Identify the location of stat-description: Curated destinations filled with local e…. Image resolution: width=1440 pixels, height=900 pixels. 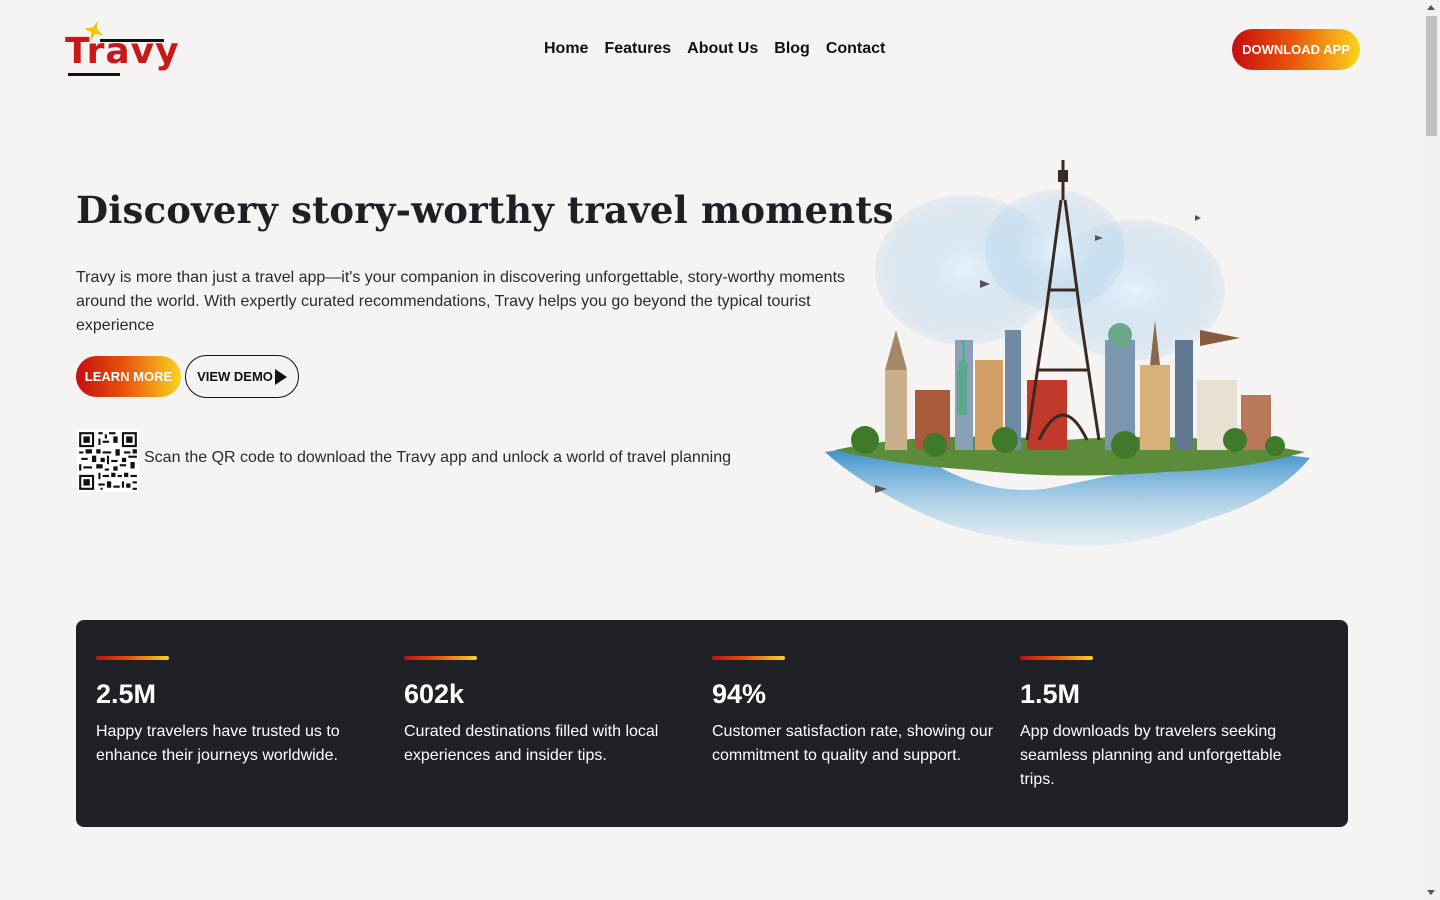
(531, 743).